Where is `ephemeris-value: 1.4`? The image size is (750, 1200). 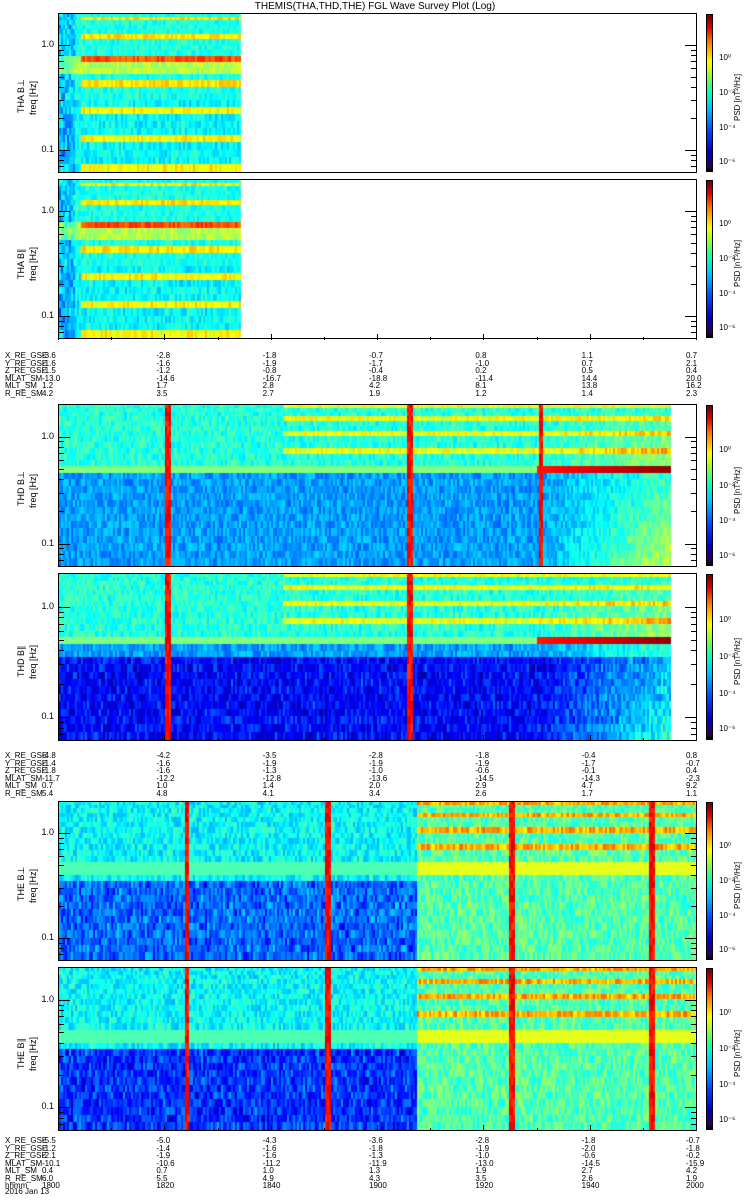
ephemeris-value: 1.4 is located at coordinates (587, 393).